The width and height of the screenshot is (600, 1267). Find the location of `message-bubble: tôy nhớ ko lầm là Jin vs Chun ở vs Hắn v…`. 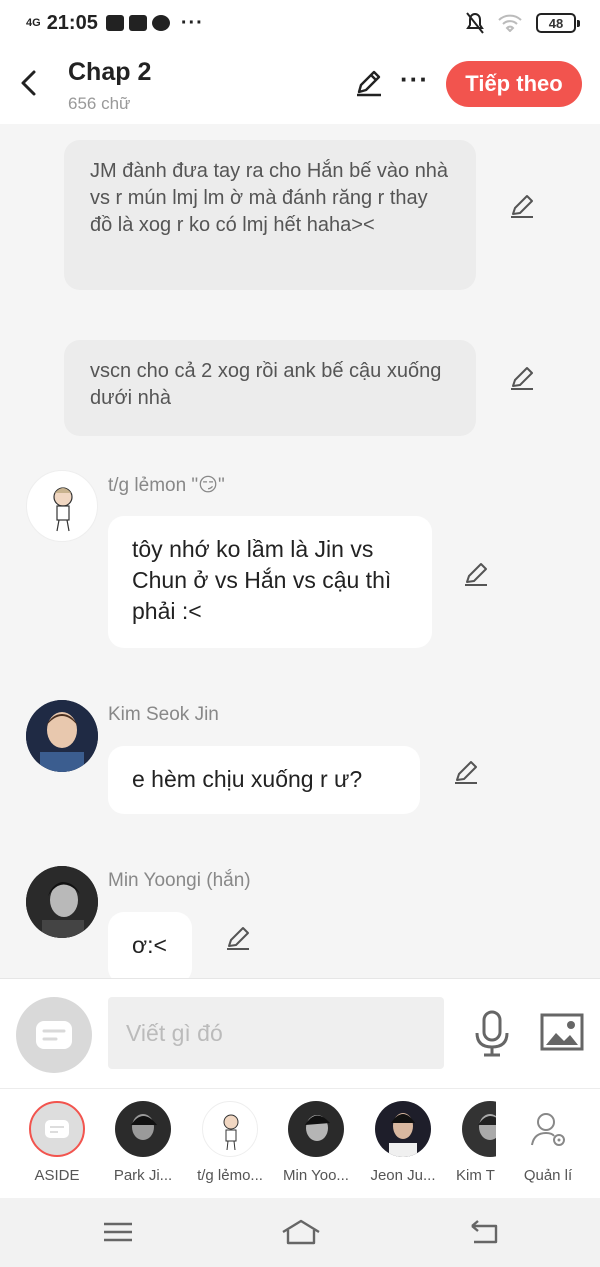

message-bubble: tôy nhớ ko lầm là Jin vs Chun ở vs Hắn v… is located at coordinates (270, 582).